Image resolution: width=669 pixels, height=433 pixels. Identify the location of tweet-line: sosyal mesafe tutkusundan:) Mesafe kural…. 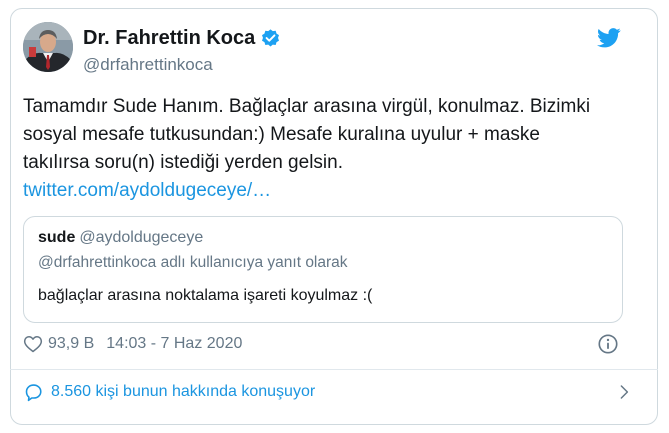
(281, 134).